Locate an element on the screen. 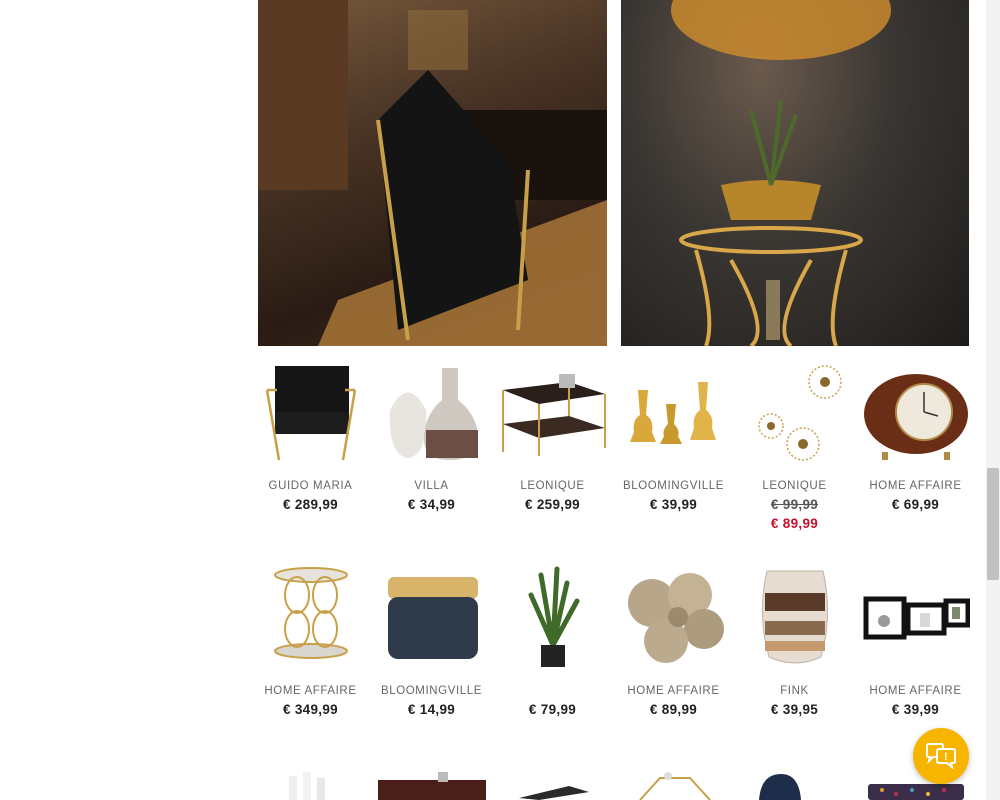  product-image-gold-shelf is located at coordinates (674, 784).